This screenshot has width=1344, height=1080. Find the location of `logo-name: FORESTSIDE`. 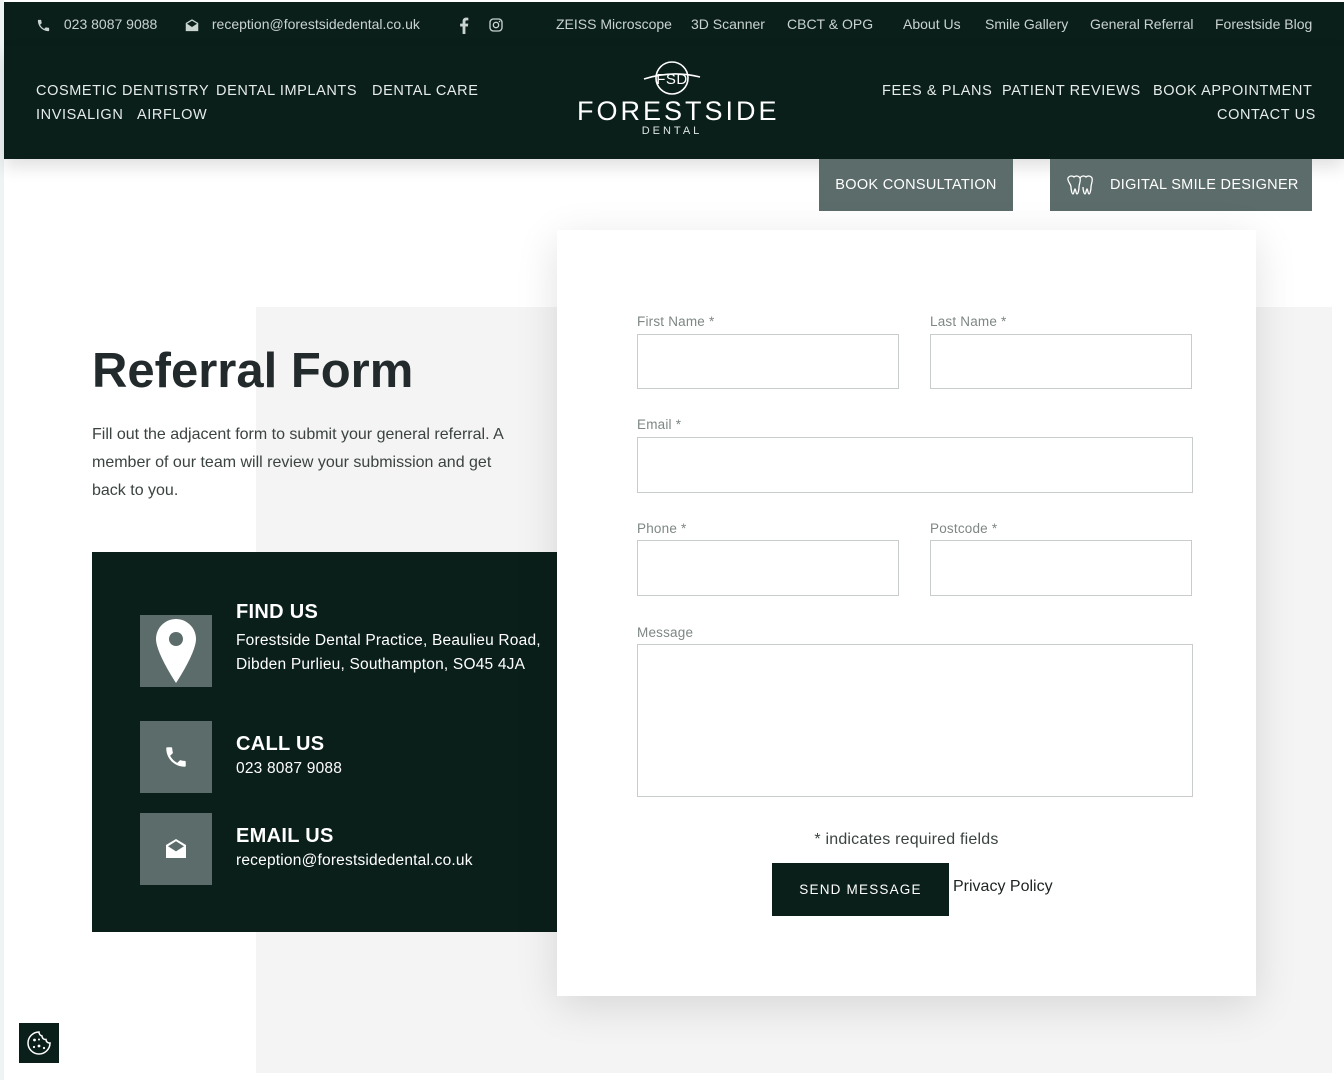

logo-name: FORESTSIDE is located at coordinates (678, 111).